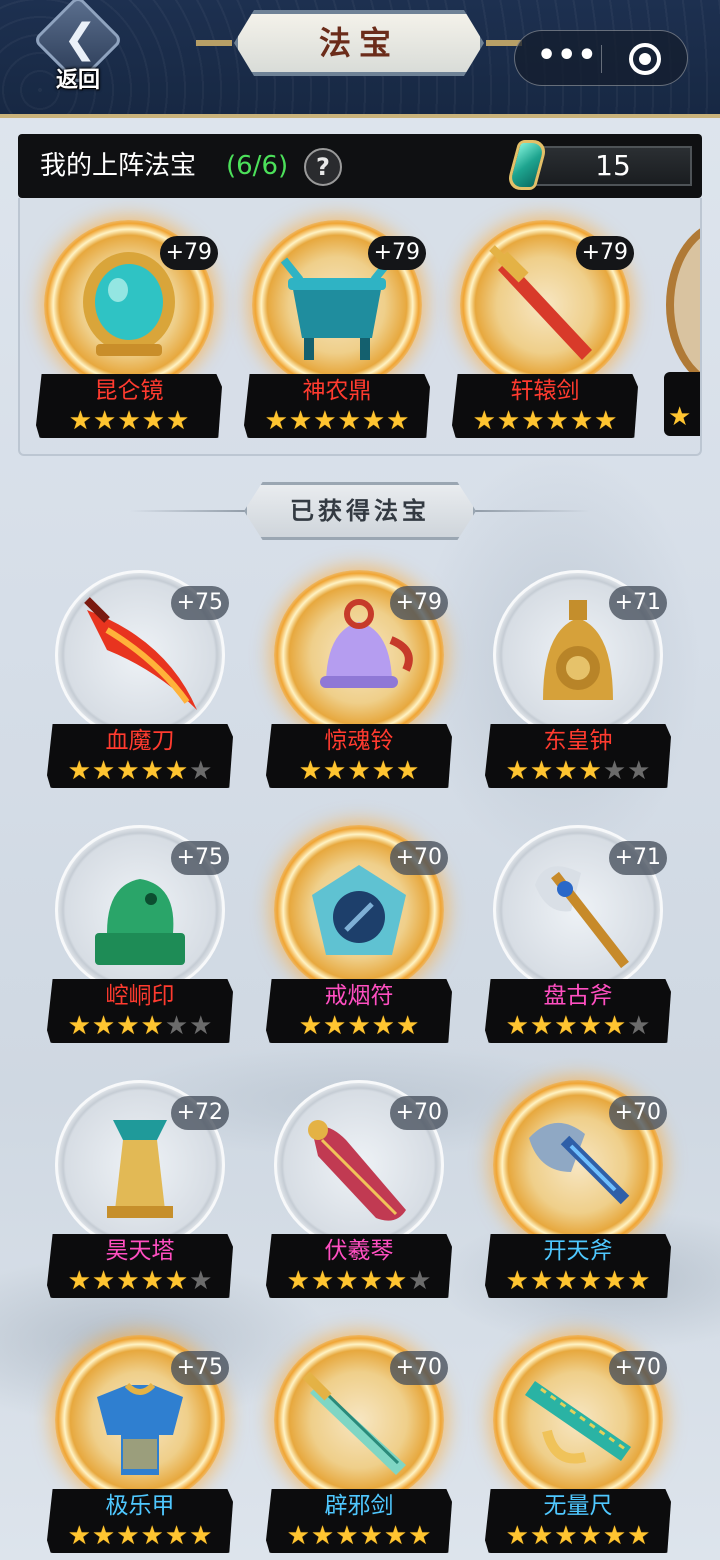  What do you see at coordinates (140, 741) in the screenshot?
I see `item-name: 血魔刀` at bounding box center [140, 741].